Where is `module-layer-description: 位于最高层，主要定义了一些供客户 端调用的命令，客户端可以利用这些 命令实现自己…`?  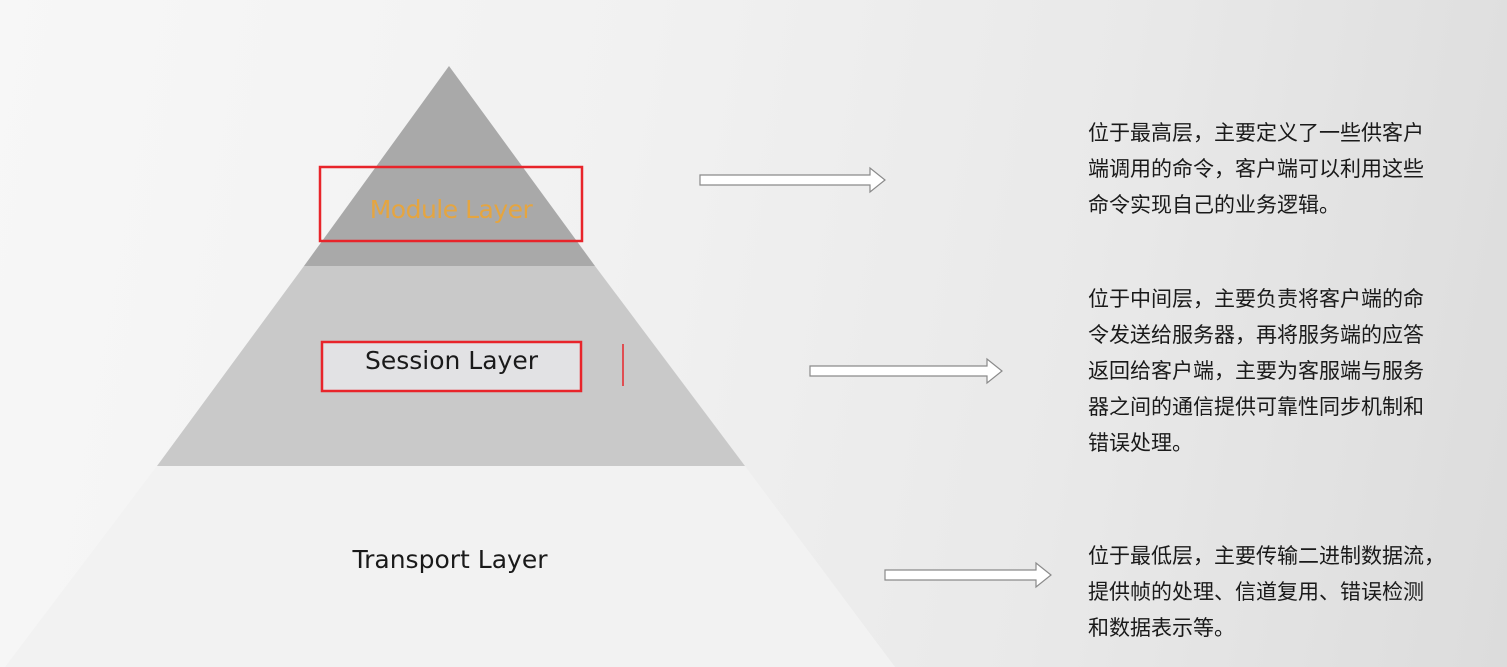 module-layer-description: 位于最高层，主要定义了一些供客户 端调用的命令，客户端可以利用这些 命令实现自己… is located at coordinates (1256, 169).